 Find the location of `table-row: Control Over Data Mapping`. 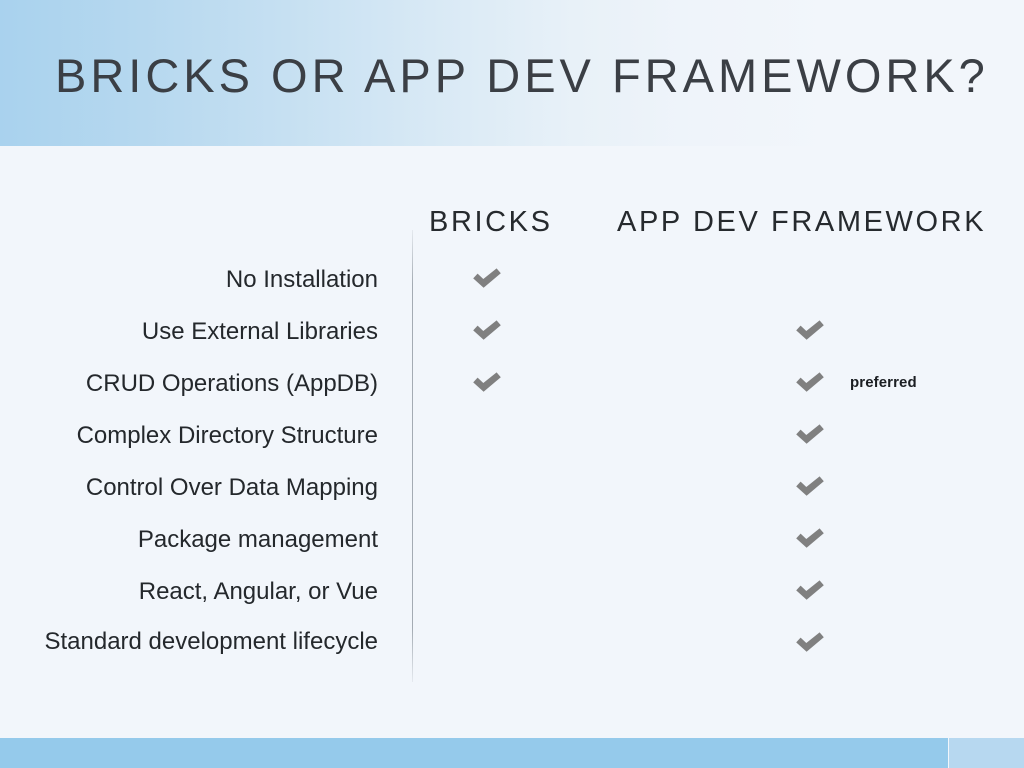

table-row: Control Over Data Mapping is located at coordinates (512, 488).